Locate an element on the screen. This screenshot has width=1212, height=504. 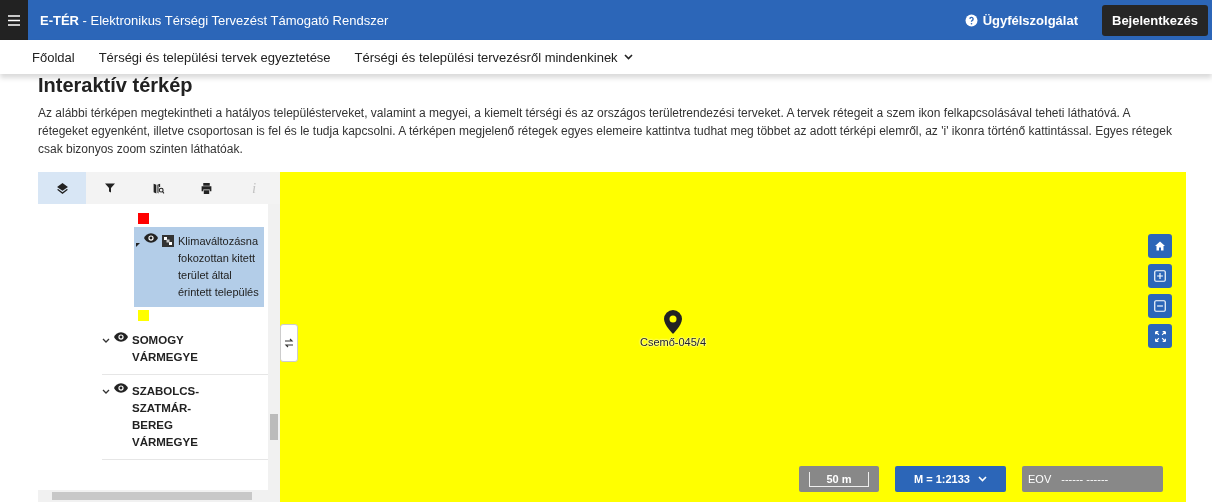
menu-button is located at coordinates (14, 20).